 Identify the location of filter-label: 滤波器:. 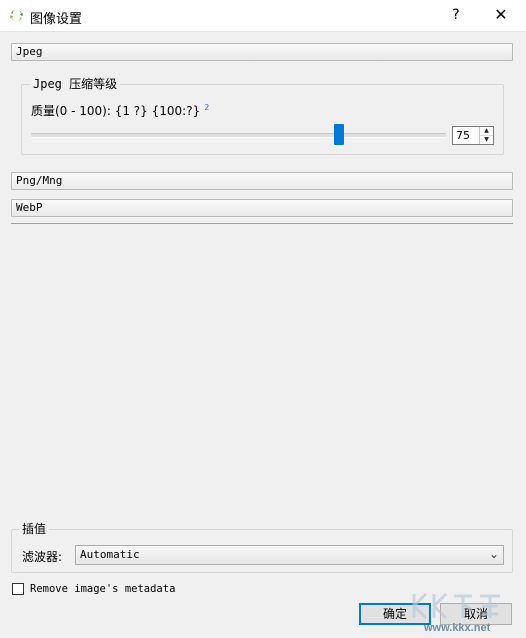
(42, 557).